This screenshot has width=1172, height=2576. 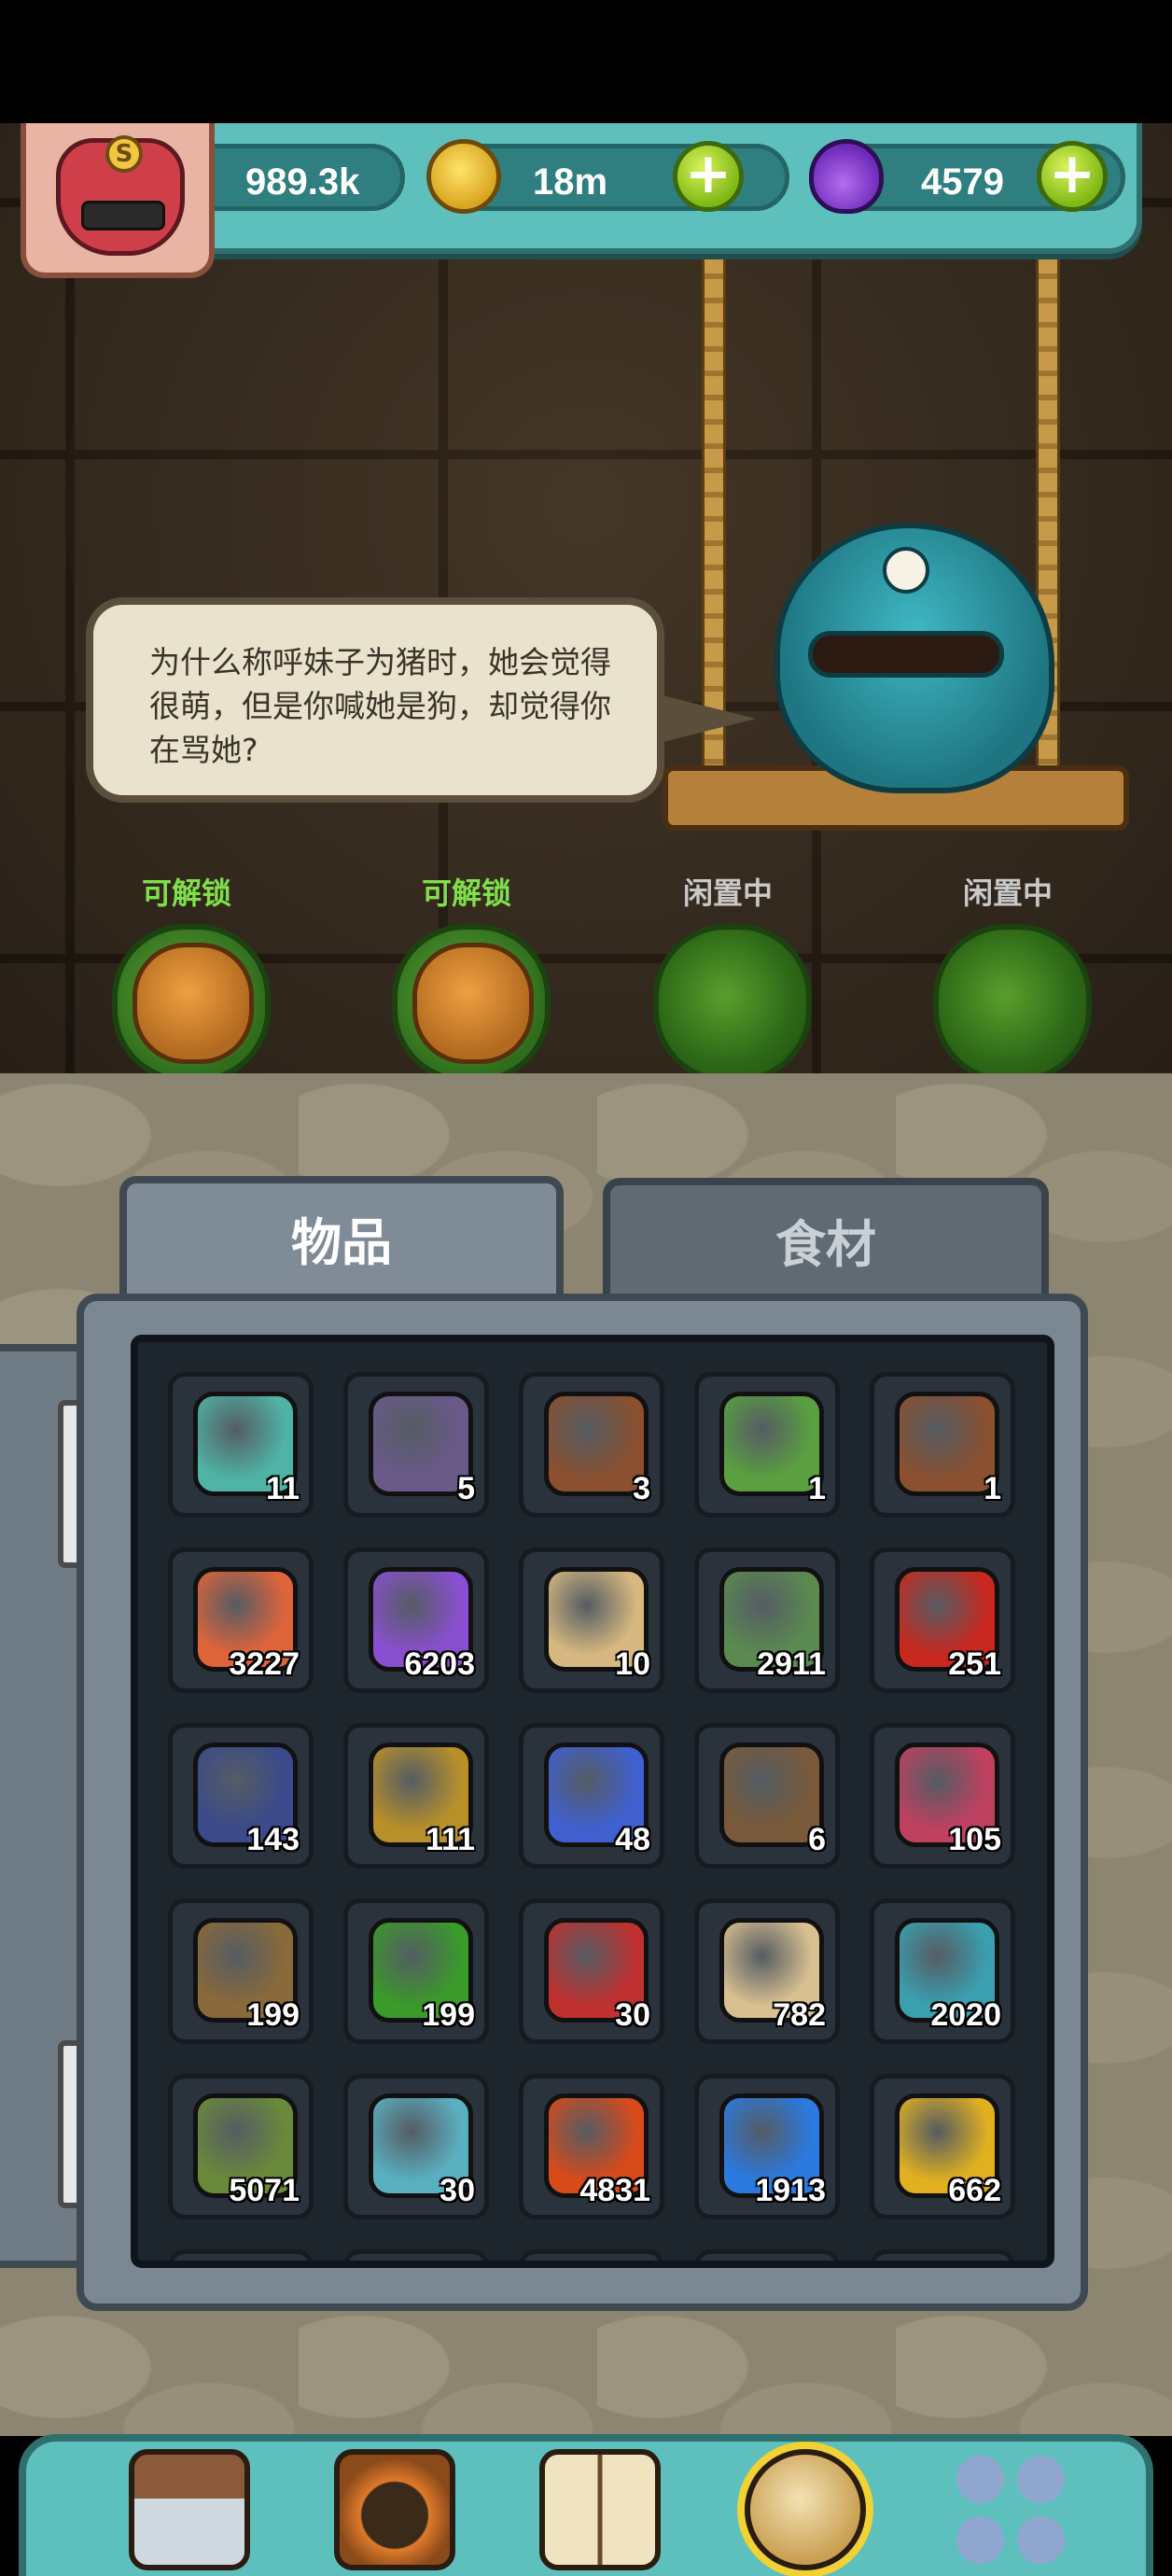 What do you see at coordinates (241, 1796) in the screenshot?
I see `inventory-slot: 143` at bounding box center [241, 1796].